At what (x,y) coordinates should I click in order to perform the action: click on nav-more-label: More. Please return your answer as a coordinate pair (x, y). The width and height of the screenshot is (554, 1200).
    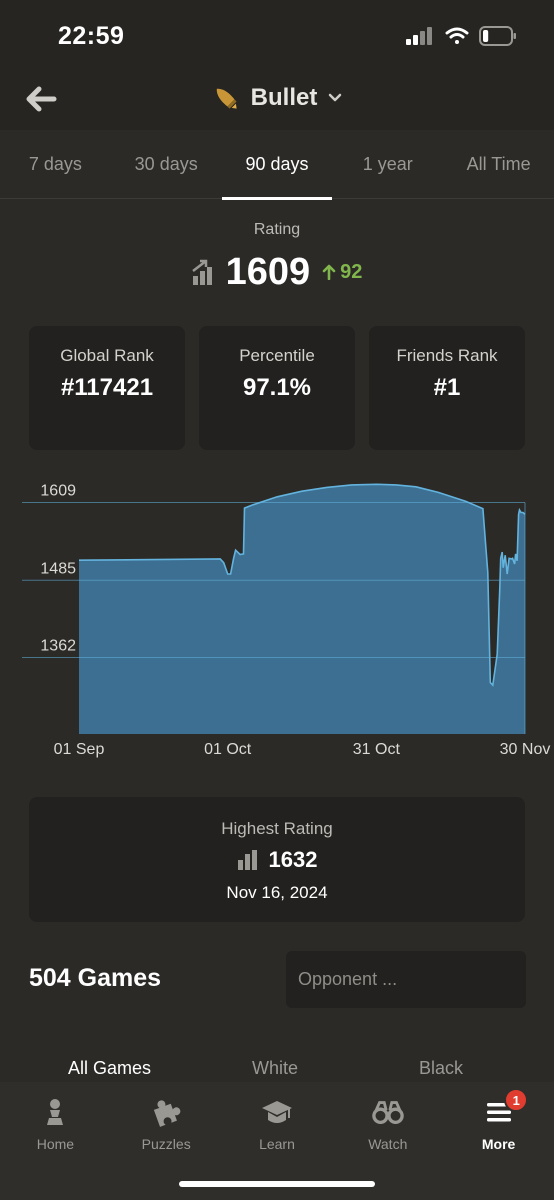
    Looking at the image, I should click on (498, 1144).